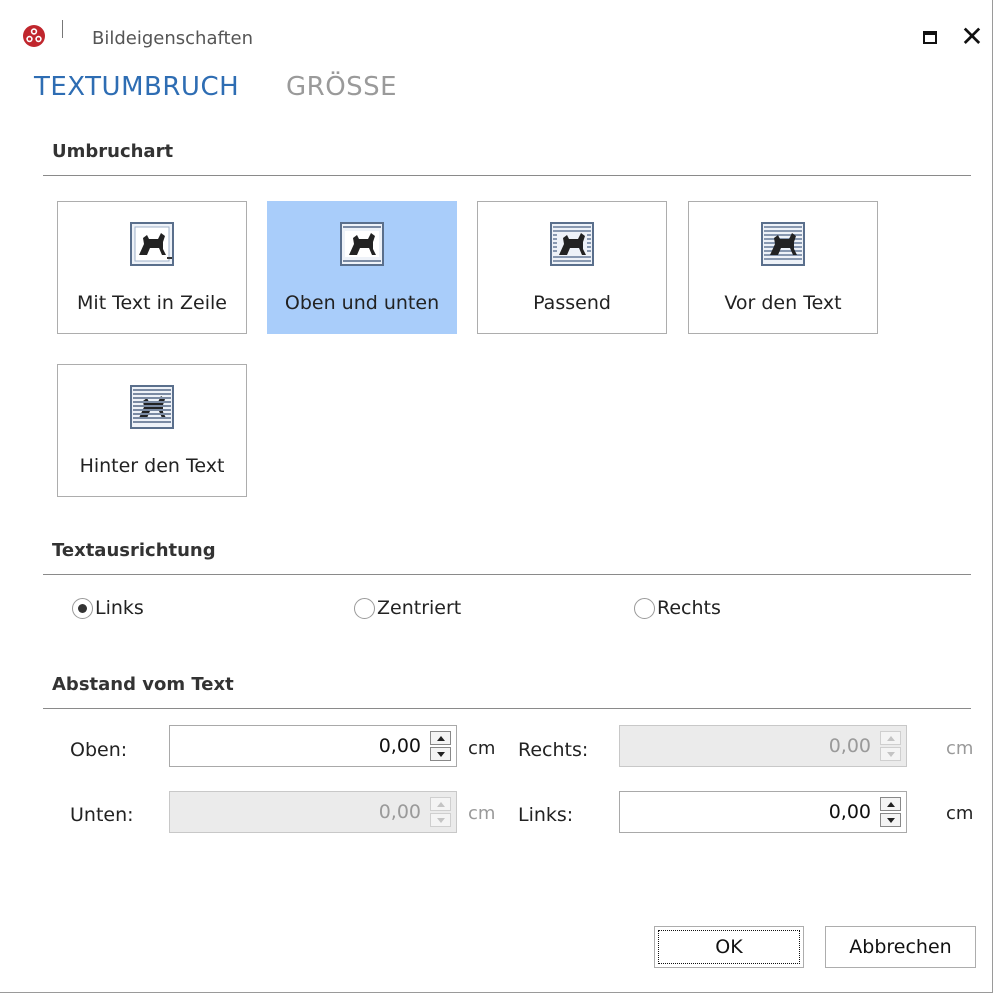 The width and height of the screenshot is (994, 994). I want to click on wrap-option-top-bottom: Oben und unten, so click(362, 267).